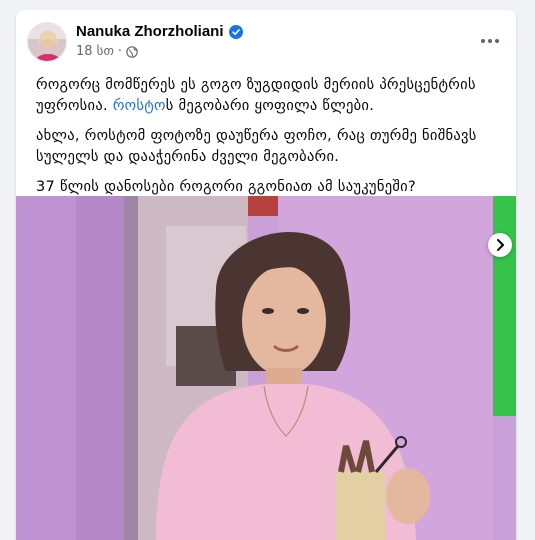  What do you see at coordinates (139, 106) in the screenshot?
I see `mention-link: როსტო` at bounding box center [139, 106].